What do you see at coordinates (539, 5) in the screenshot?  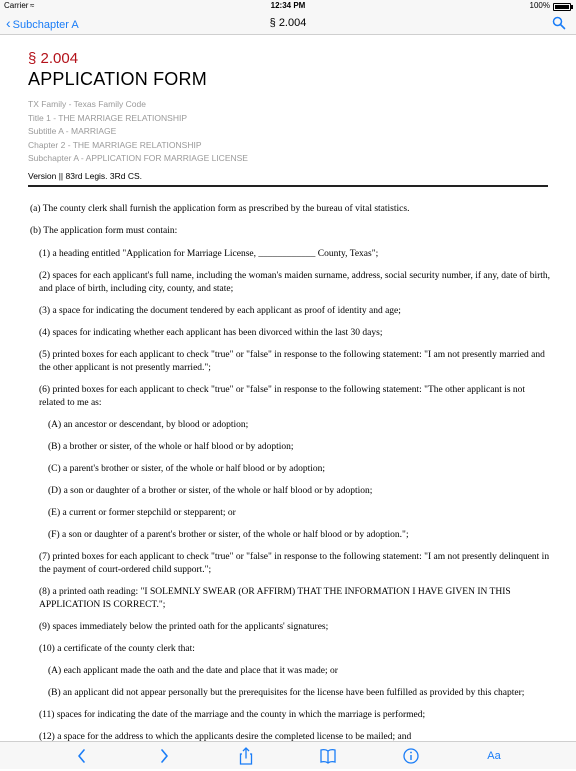 I see `battery-percent: 100%` at bounding box center [539, 5].